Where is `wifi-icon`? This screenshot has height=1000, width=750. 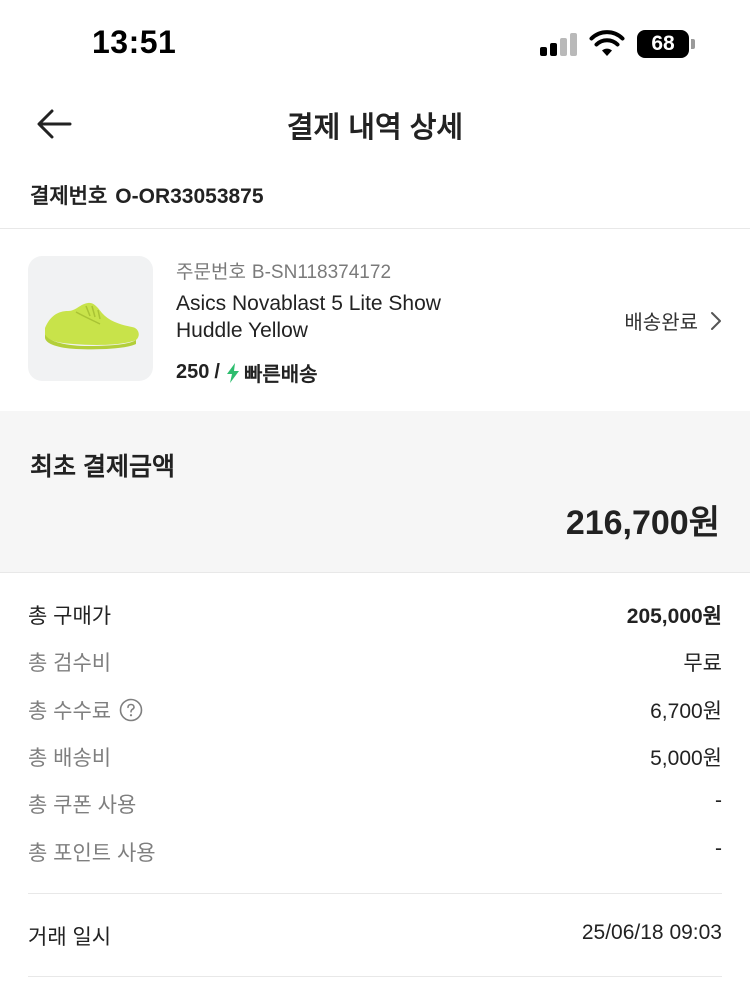 wifi-icon is located at coordinates (607, 43).